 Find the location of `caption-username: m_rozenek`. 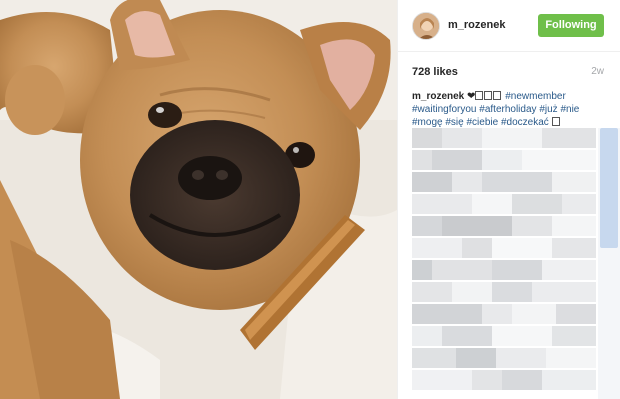

caption-username: m_rozenek is located at coordinates (438, 96).